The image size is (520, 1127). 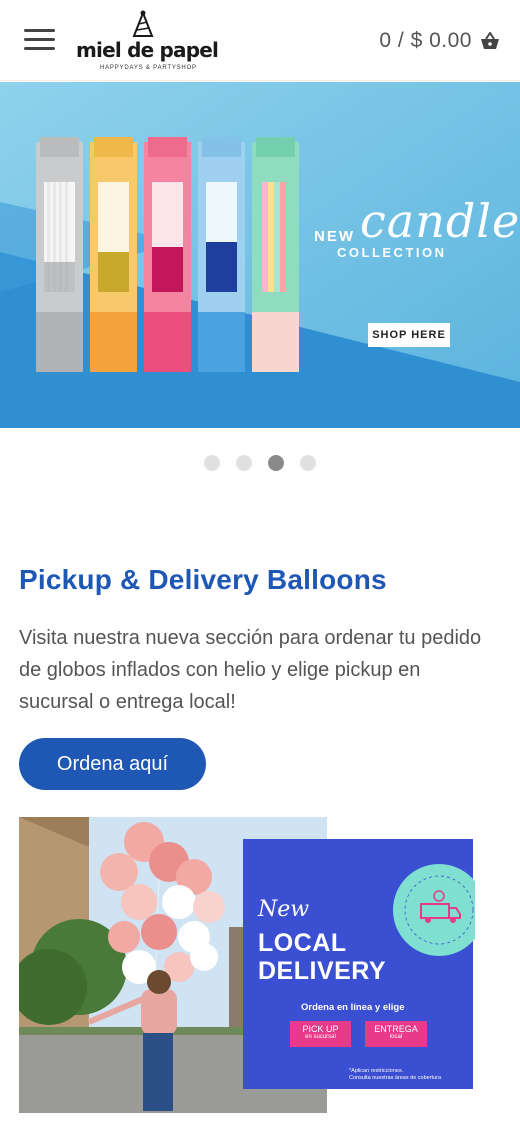 I want to click on promo-fine-print-2: Consulta nuestras áreas de cobertura, so click(x=395, y=1078).